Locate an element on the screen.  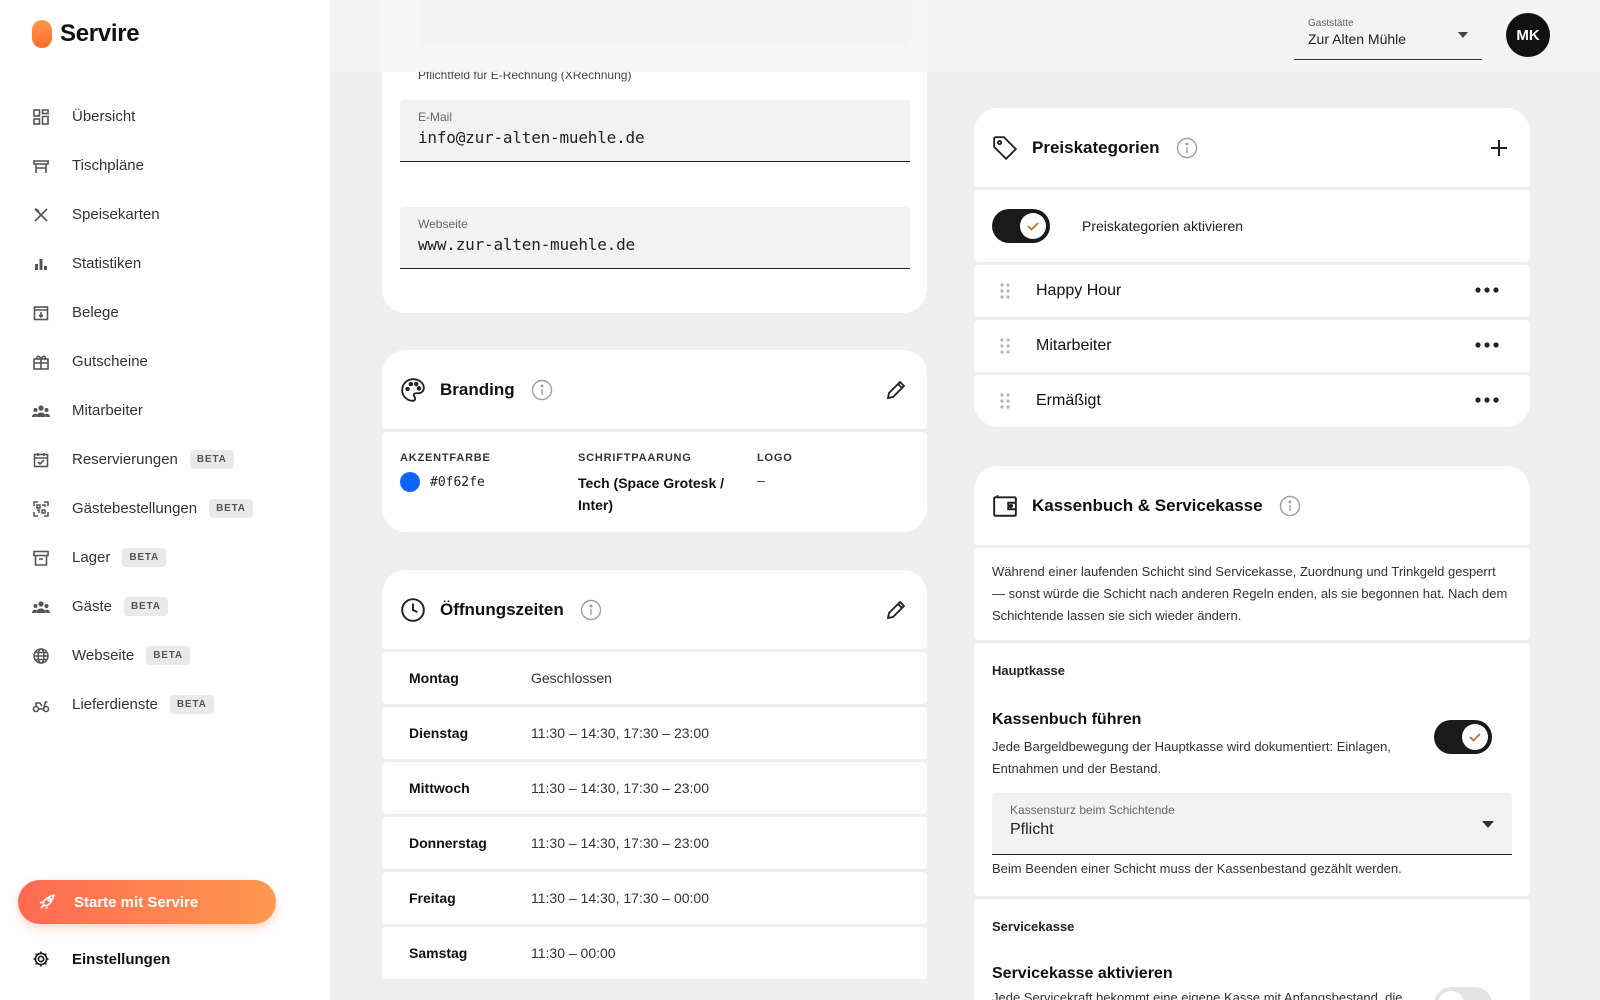
add-price-category-button is located at coordinates (1499, 148).